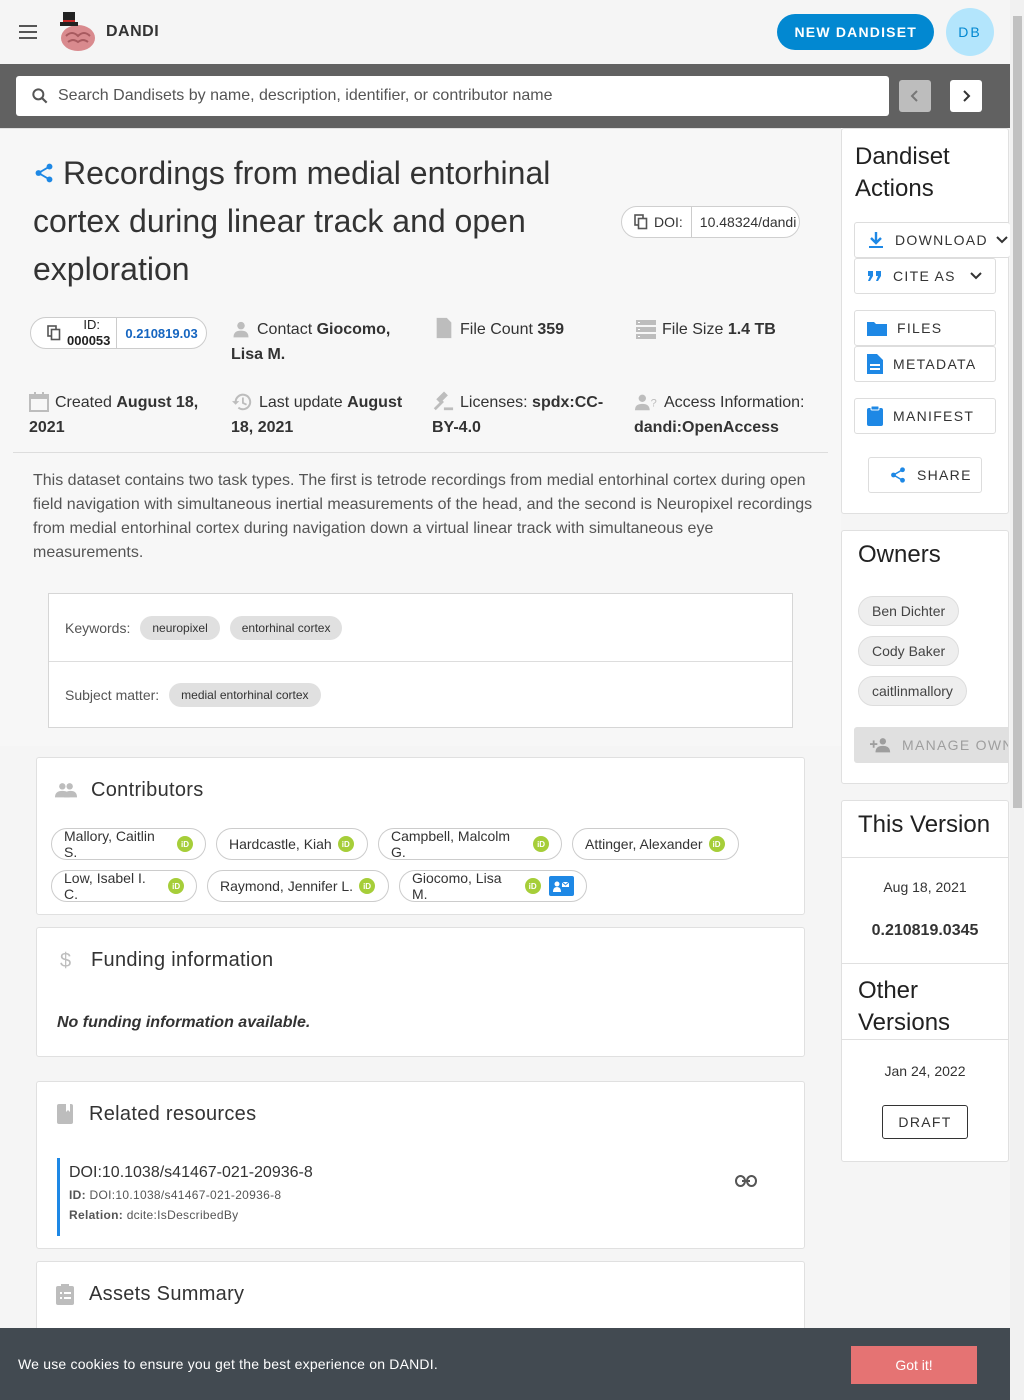 Image resolution: width=1024 pixels, height=1400 pixels. I want to click on contributors-title: Contributors, so click(147, 789).